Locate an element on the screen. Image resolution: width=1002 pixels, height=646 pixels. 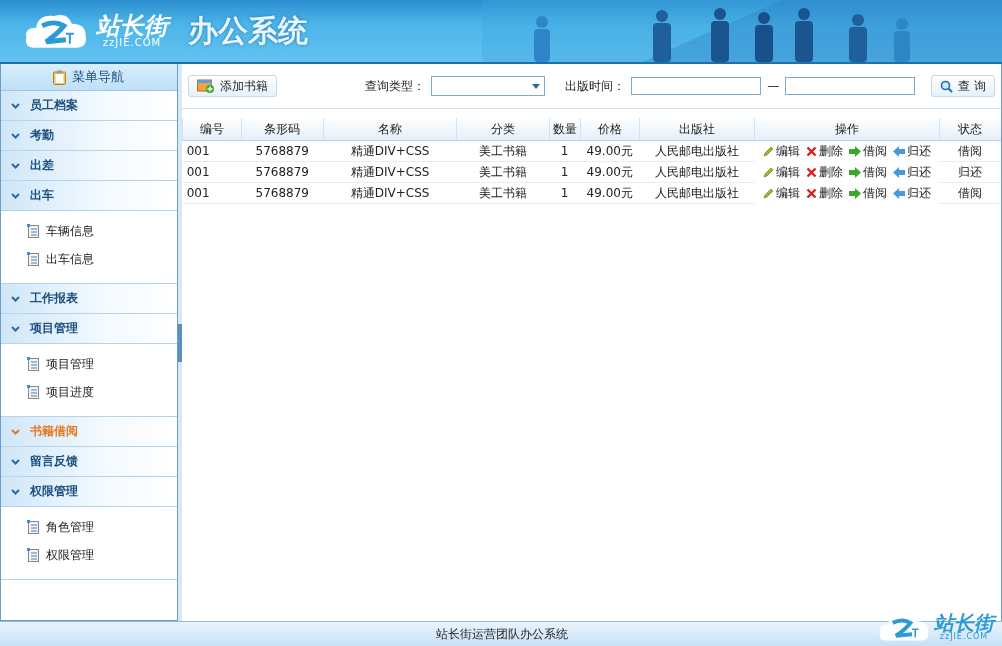
collapse-handle is located at coordinates (179, 342).